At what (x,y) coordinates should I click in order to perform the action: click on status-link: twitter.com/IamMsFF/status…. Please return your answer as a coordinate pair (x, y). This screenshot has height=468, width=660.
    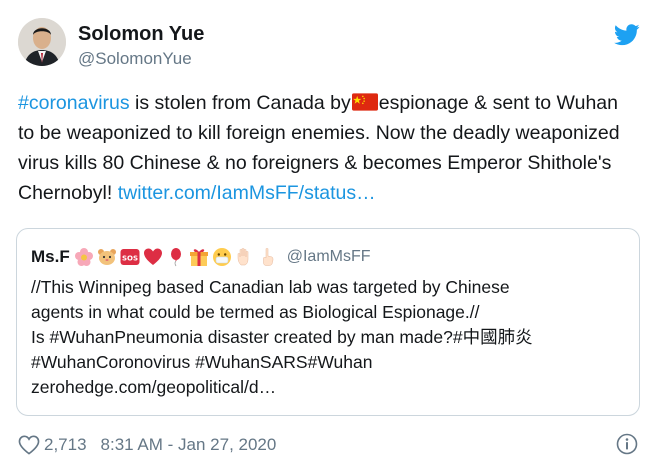
    Looking at the image, I should click on (247, 193).